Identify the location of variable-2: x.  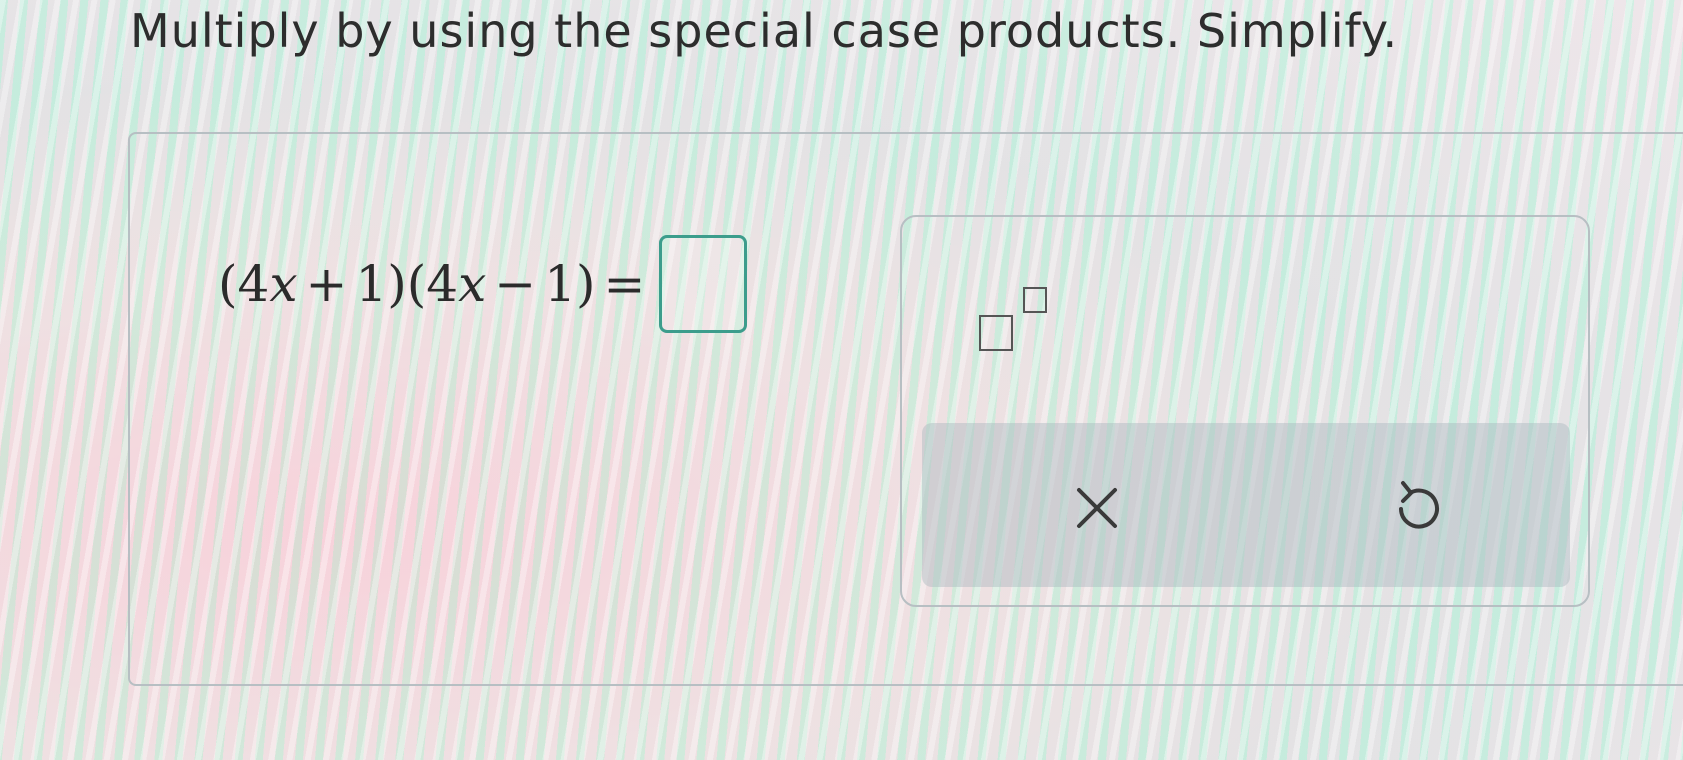
(472, 284).